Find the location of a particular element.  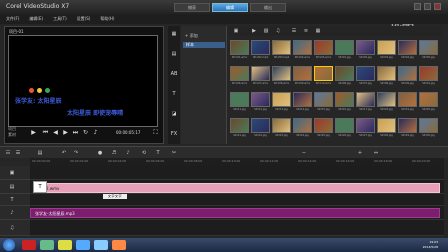

instant-project-icon: ▤ is located at coordinates (174, 54).